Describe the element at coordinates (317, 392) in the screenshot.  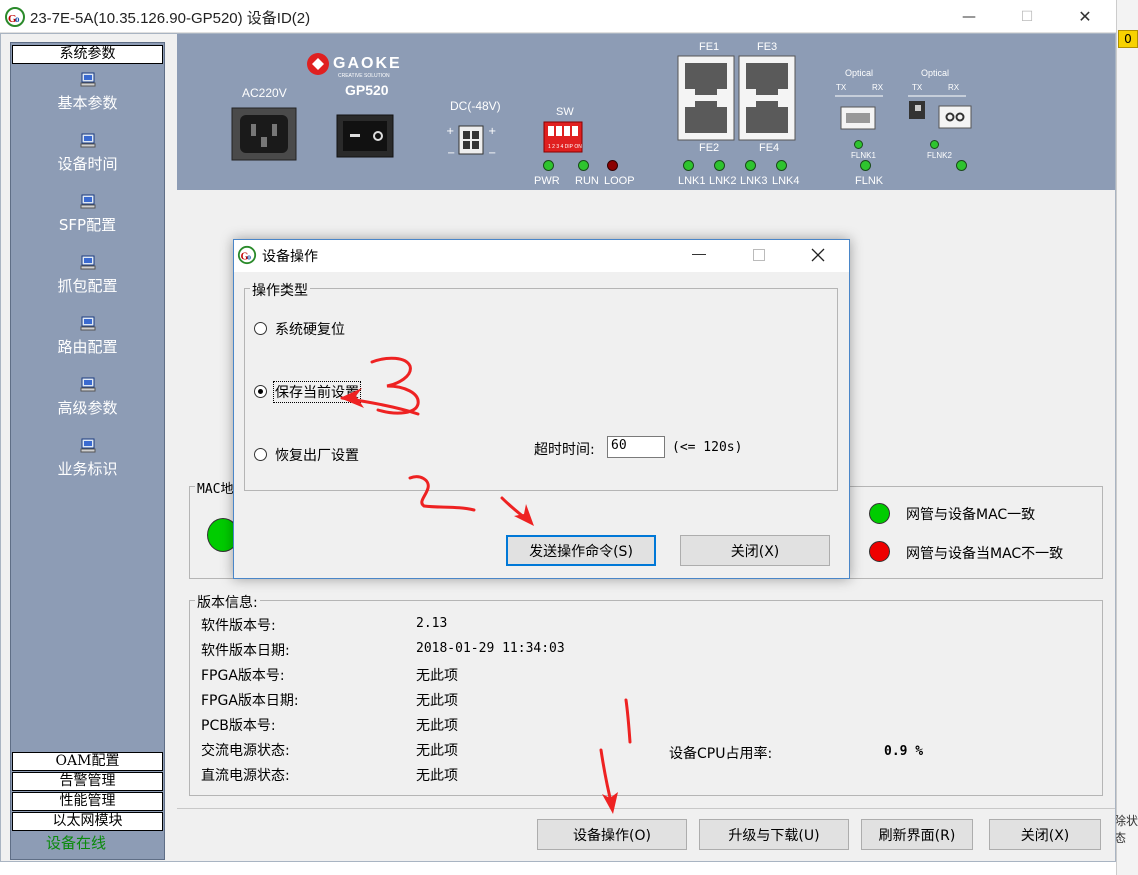
I see `radio-save-settings-label: 保存当前设置` at that location.